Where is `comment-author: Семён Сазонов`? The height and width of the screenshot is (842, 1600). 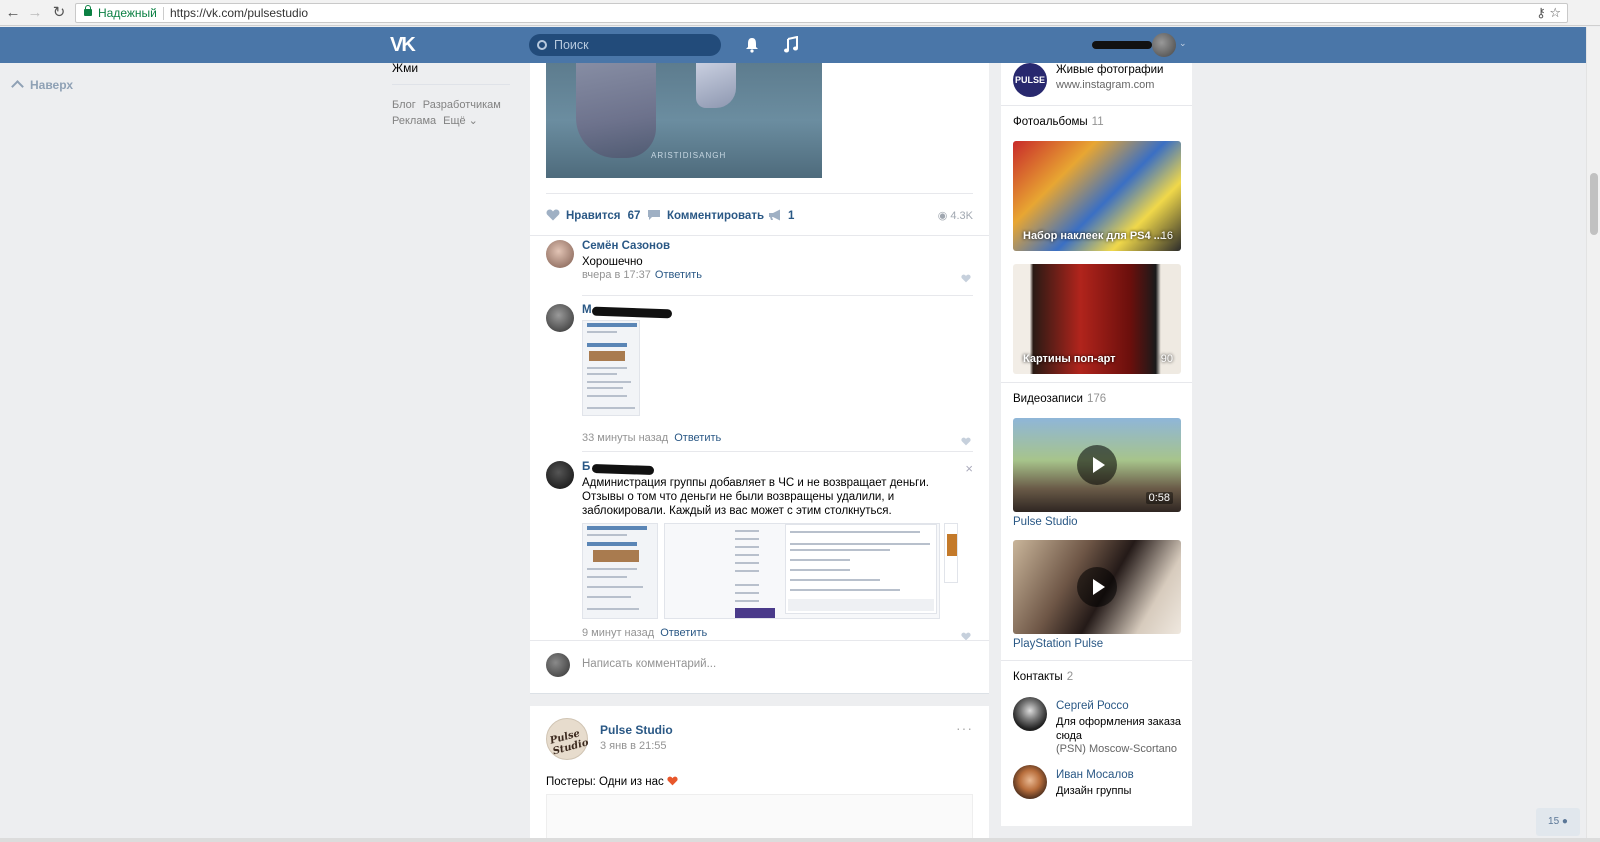
comment-author: Семён Сазонов is located at coordinates (626, 246).